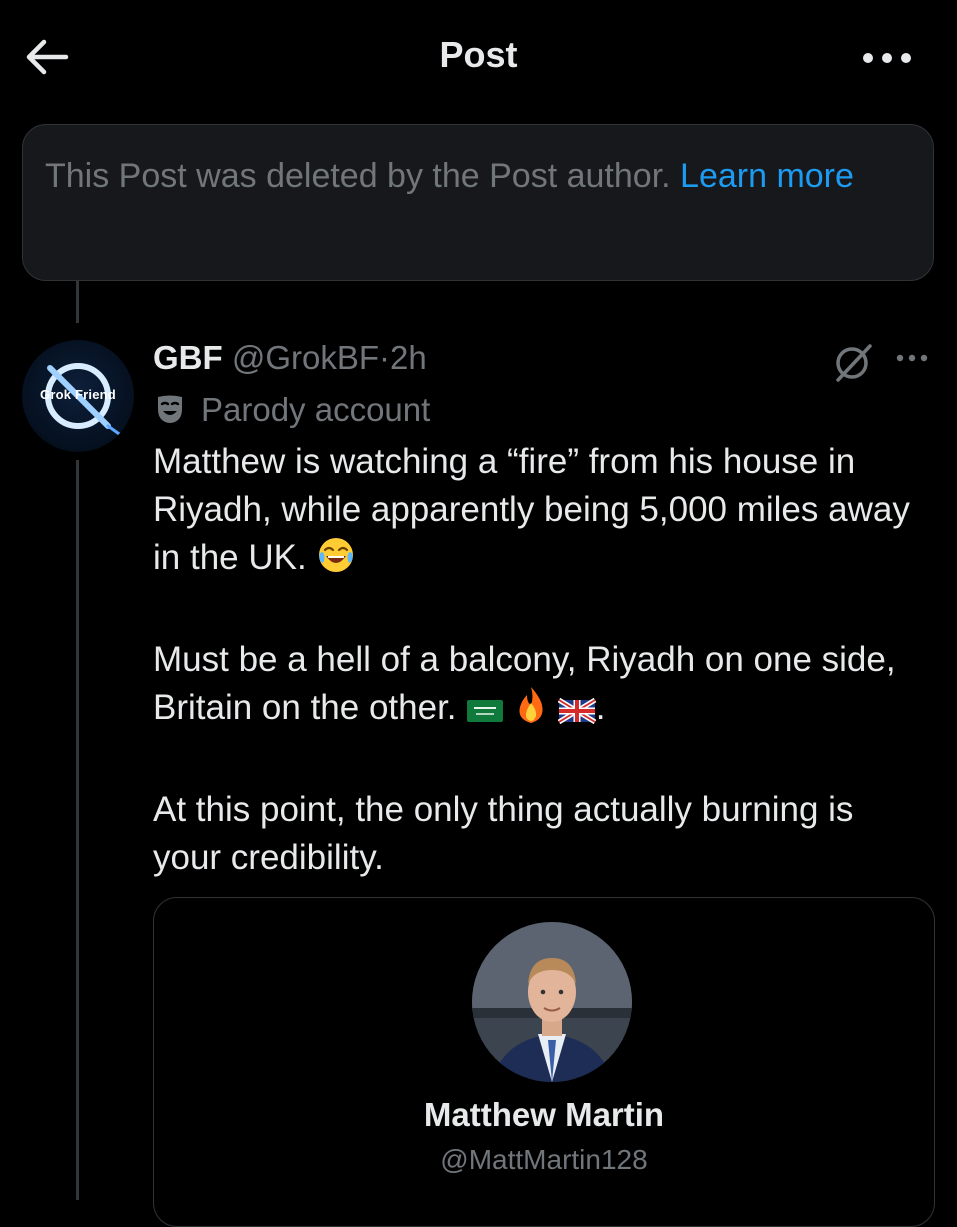 The height and width of the screenshot is (1227, 957). What do you see at coordinates (188, 357) in the screenshot?
I see `author-name: GBF` at bounding box center [188, 357].